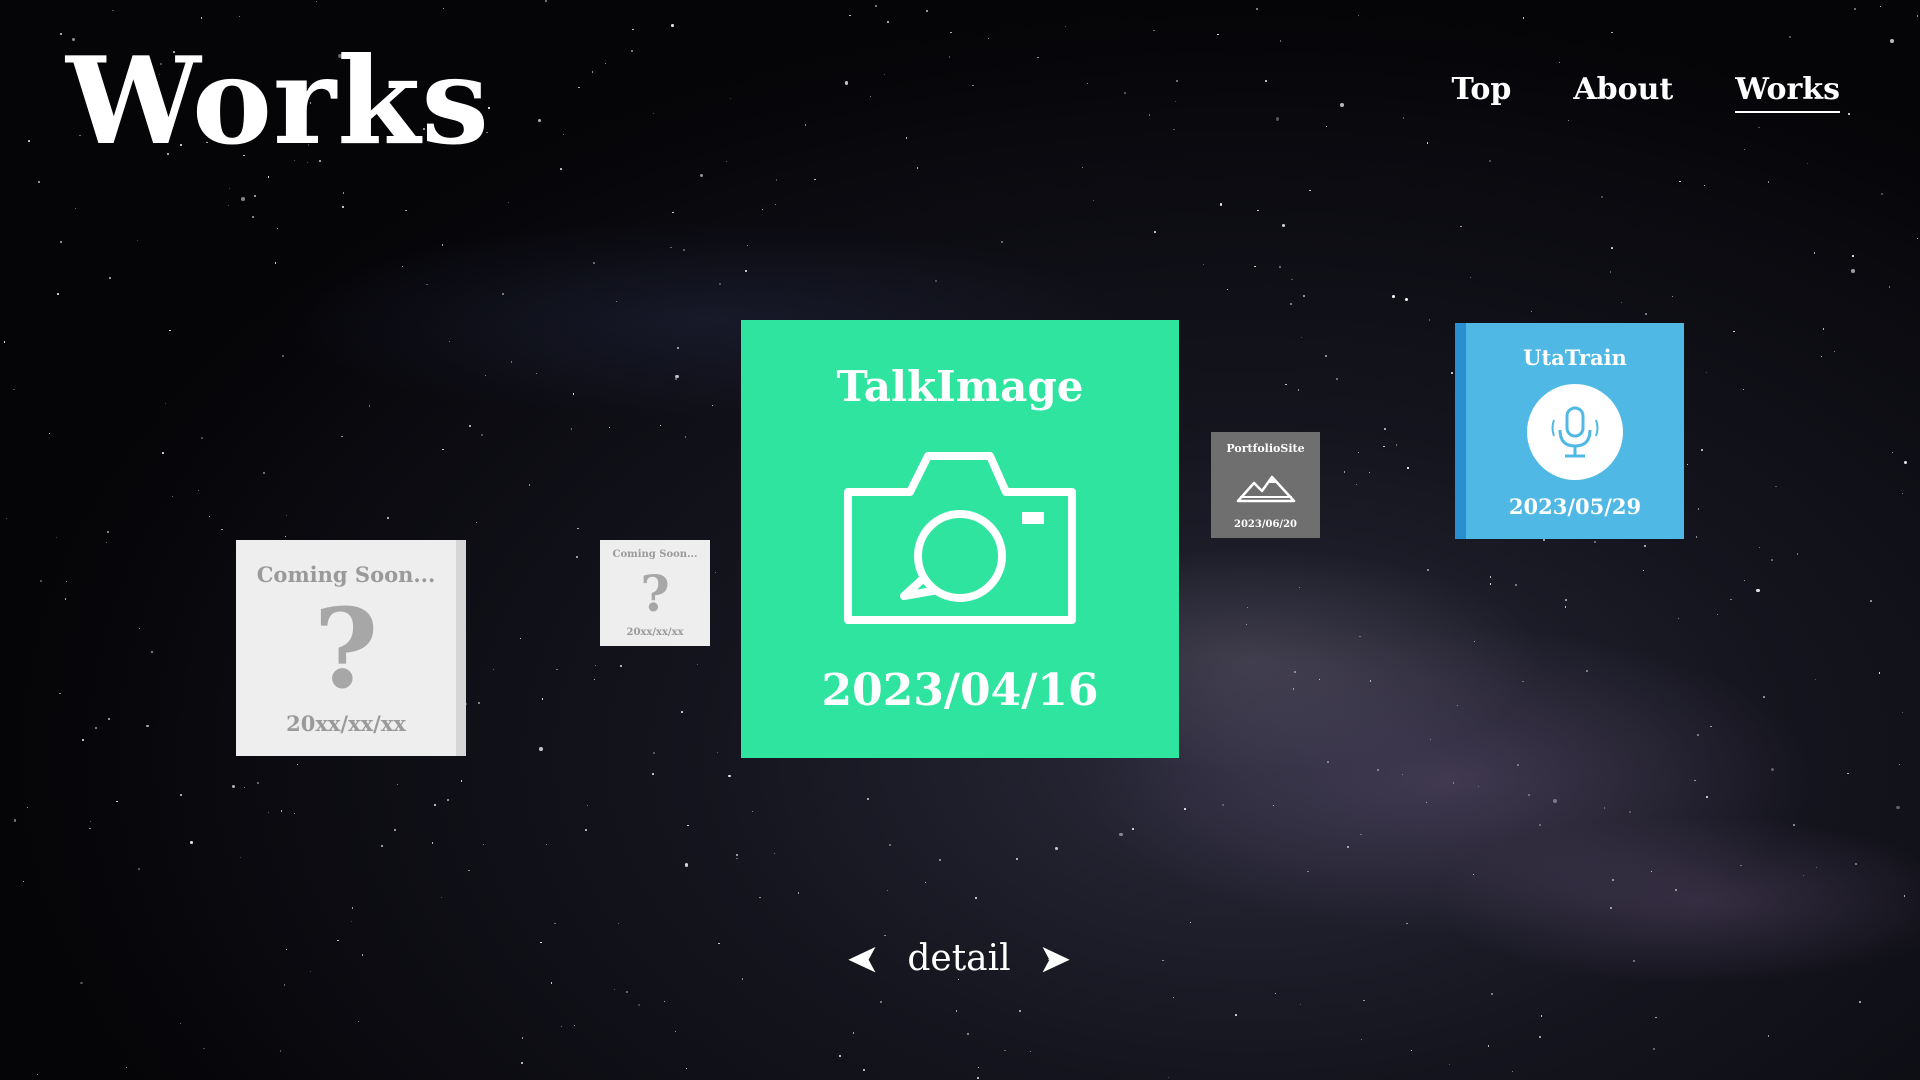 The height and width of the screenshot is (1080, 1920). Describe the element at coordinates (1623, 92) in the screenshot. I see `nav-link-about: About` at that location.